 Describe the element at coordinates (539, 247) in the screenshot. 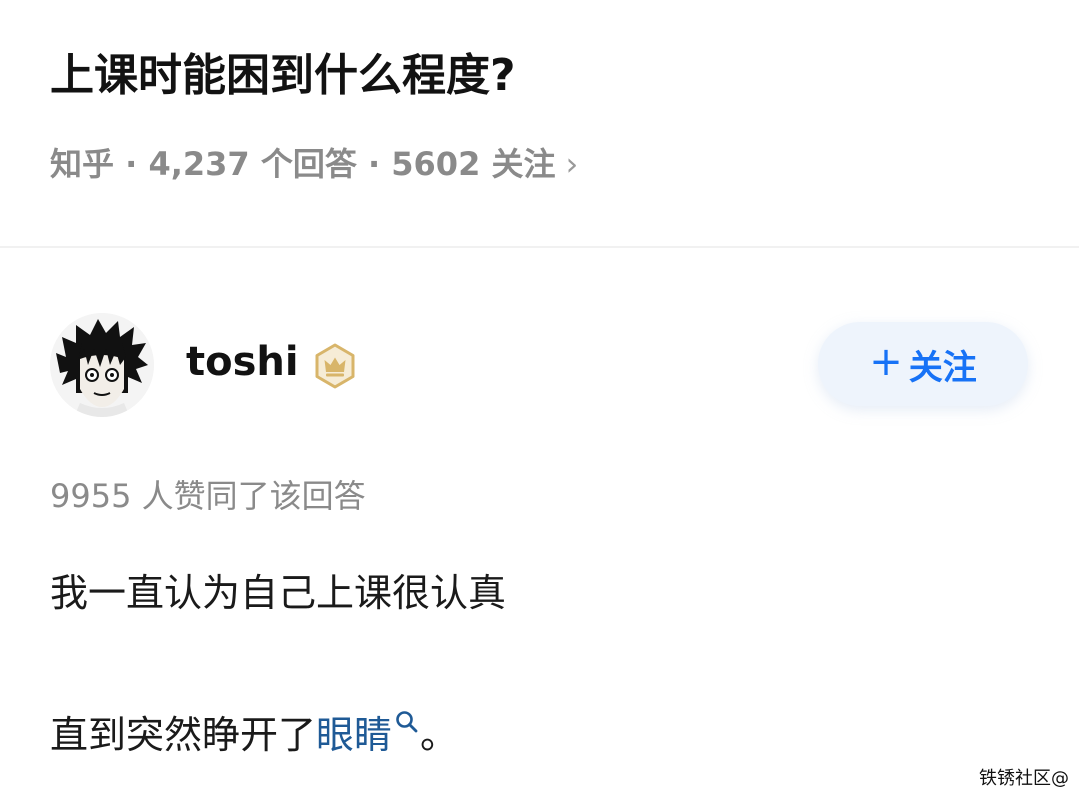

I see `divider` at that location.